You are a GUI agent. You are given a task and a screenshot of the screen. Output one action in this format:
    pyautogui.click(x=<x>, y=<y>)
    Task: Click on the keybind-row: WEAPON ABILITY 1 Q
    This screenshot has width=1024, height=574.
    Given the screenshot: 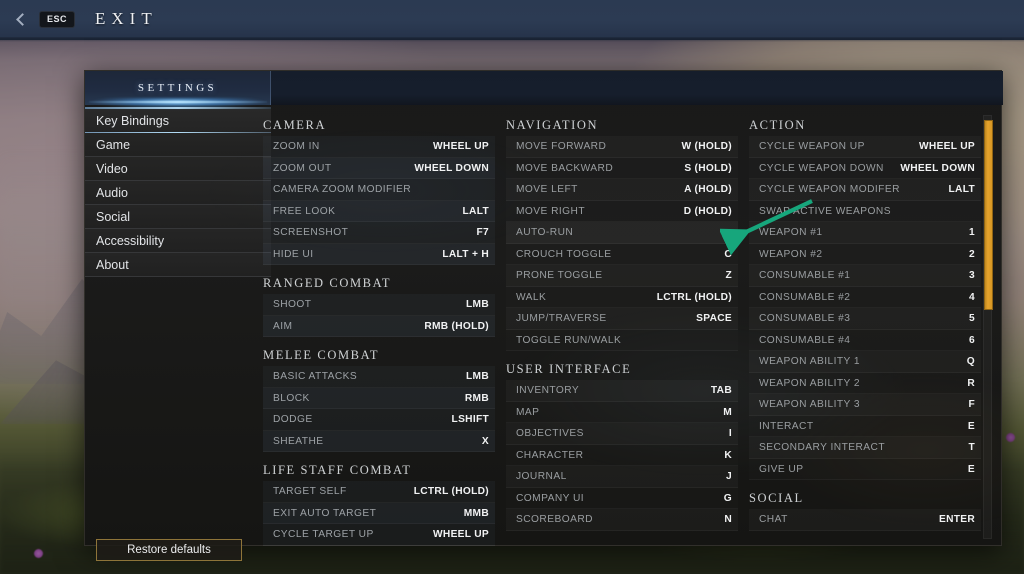 What is the action you would take?
    pyautogui.click(x=865, y=362)
    